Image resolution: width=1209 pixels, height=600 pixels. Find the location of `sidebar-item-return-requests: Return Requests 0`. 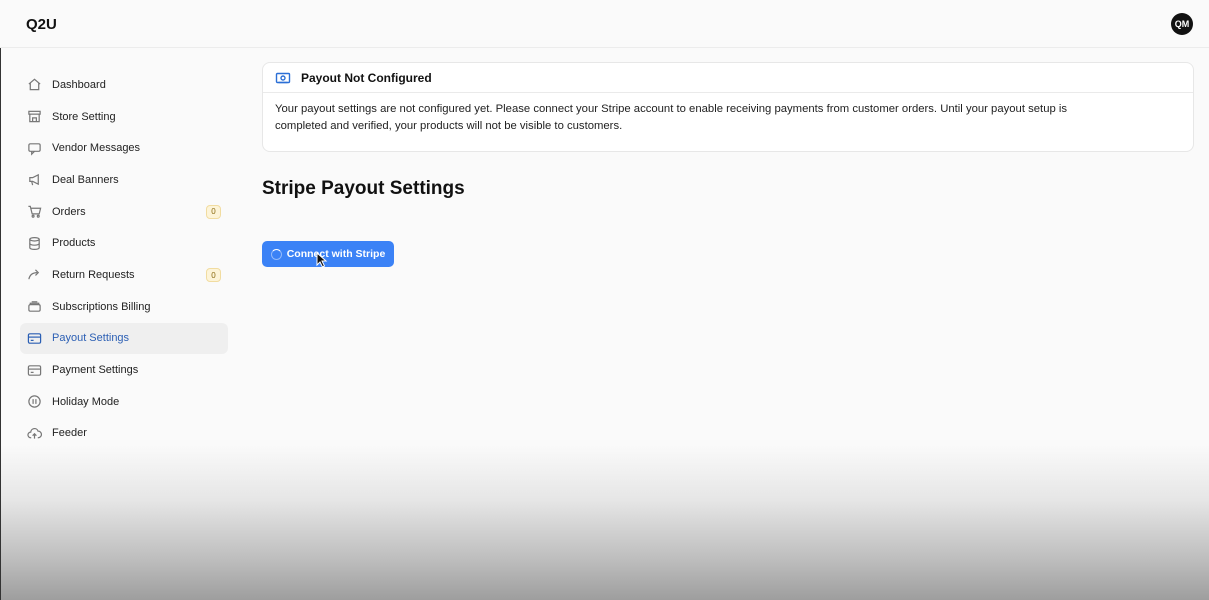

sidebar-item-return-requests: Return Requests 0 is located at coordinates (124, 275).